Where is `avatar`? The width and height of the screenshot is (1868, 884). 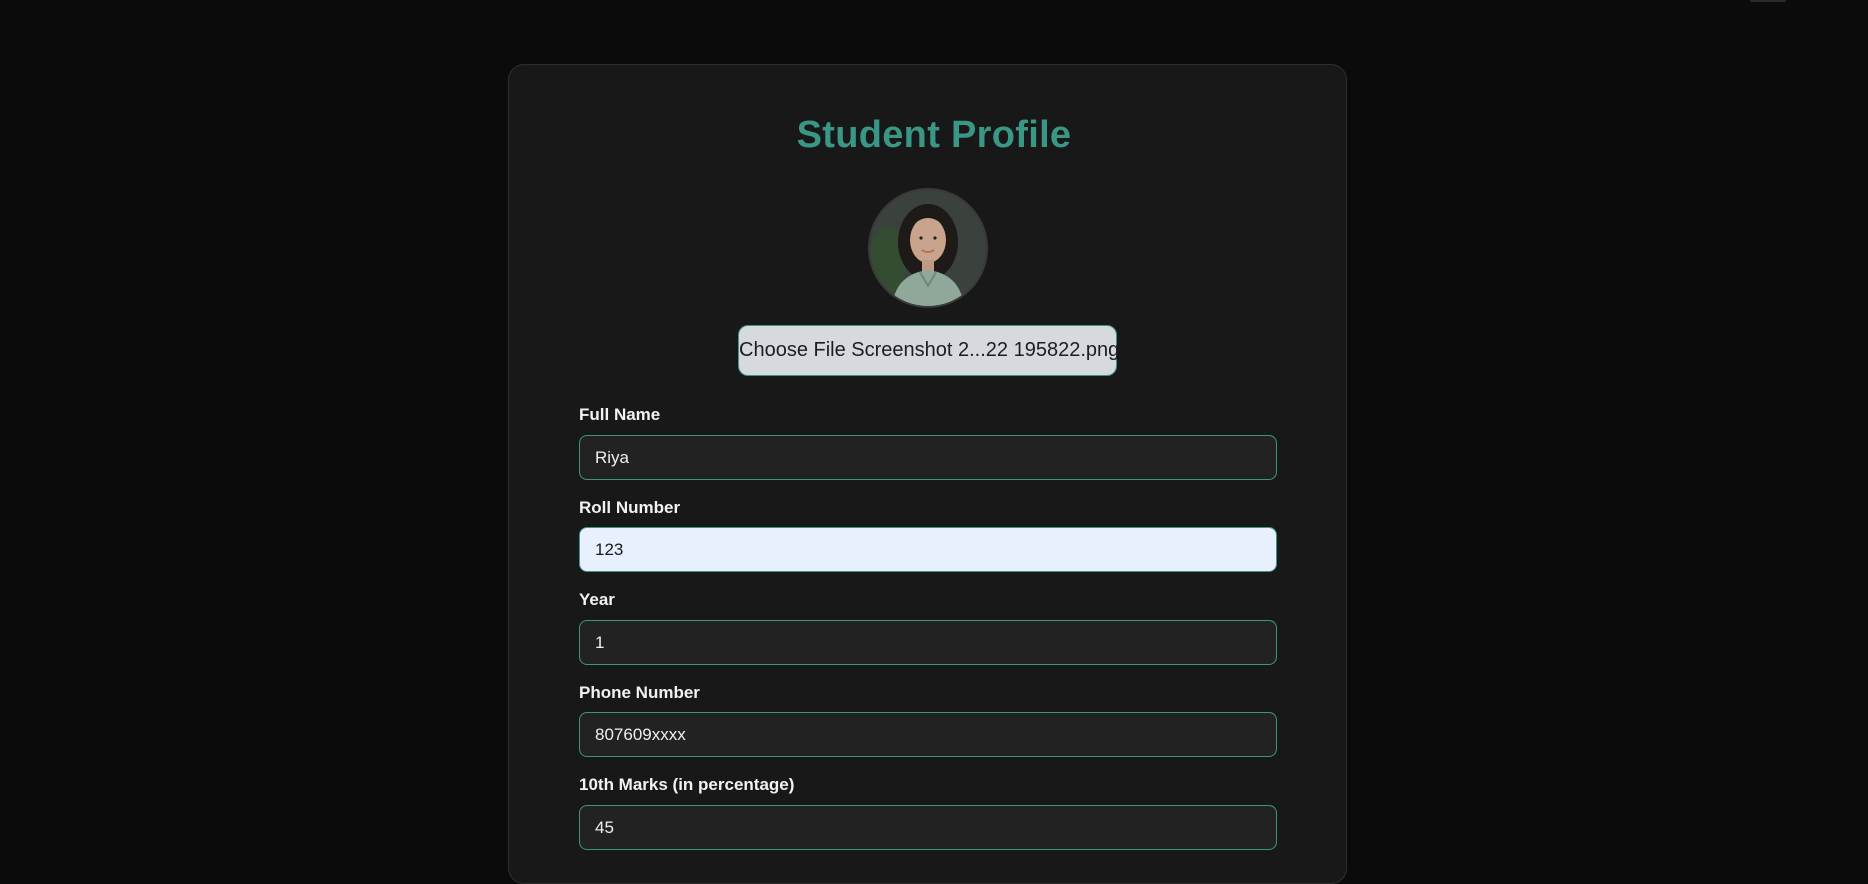 avatar is located at coordinates (928, 248).